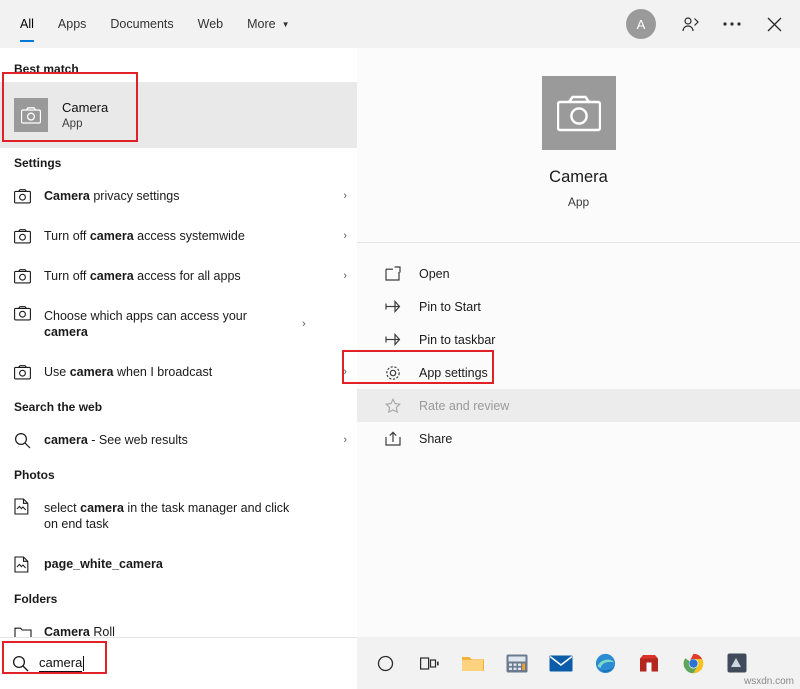  I want to click on topbar-controls: A, so click(713, 24).